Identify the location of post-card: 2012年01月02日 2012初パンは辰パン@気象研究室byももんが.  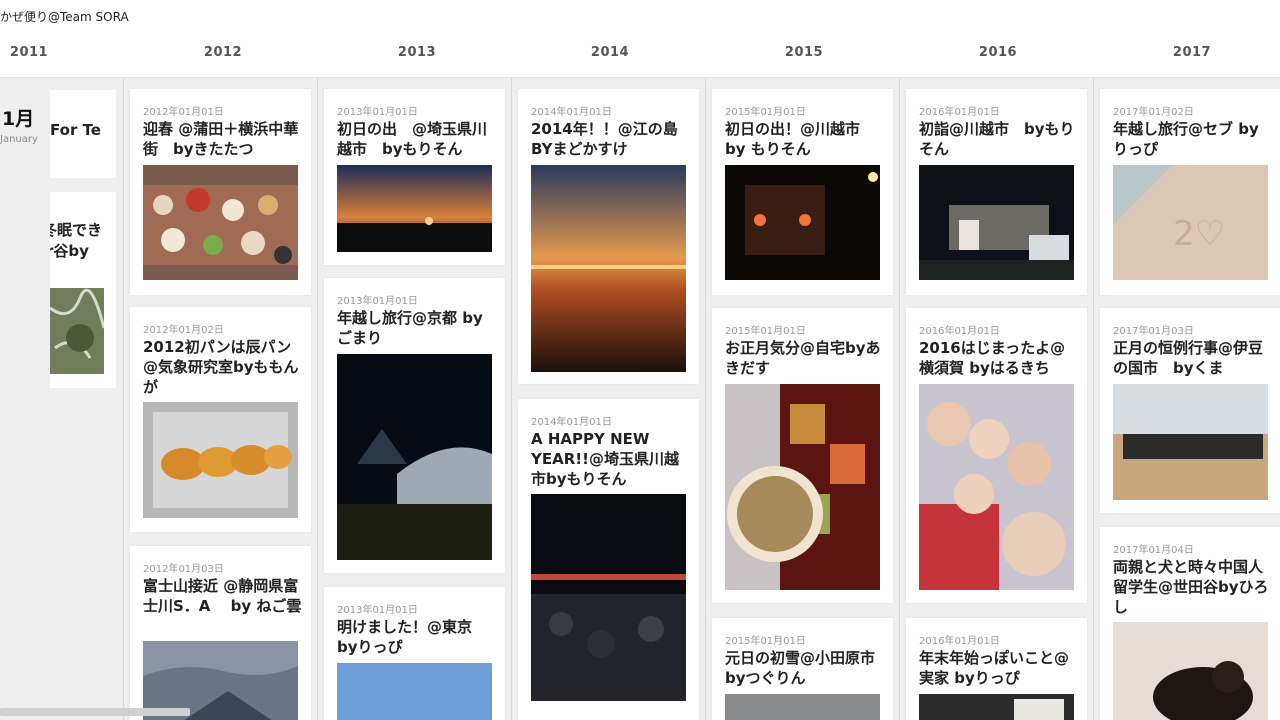
(220, 419).